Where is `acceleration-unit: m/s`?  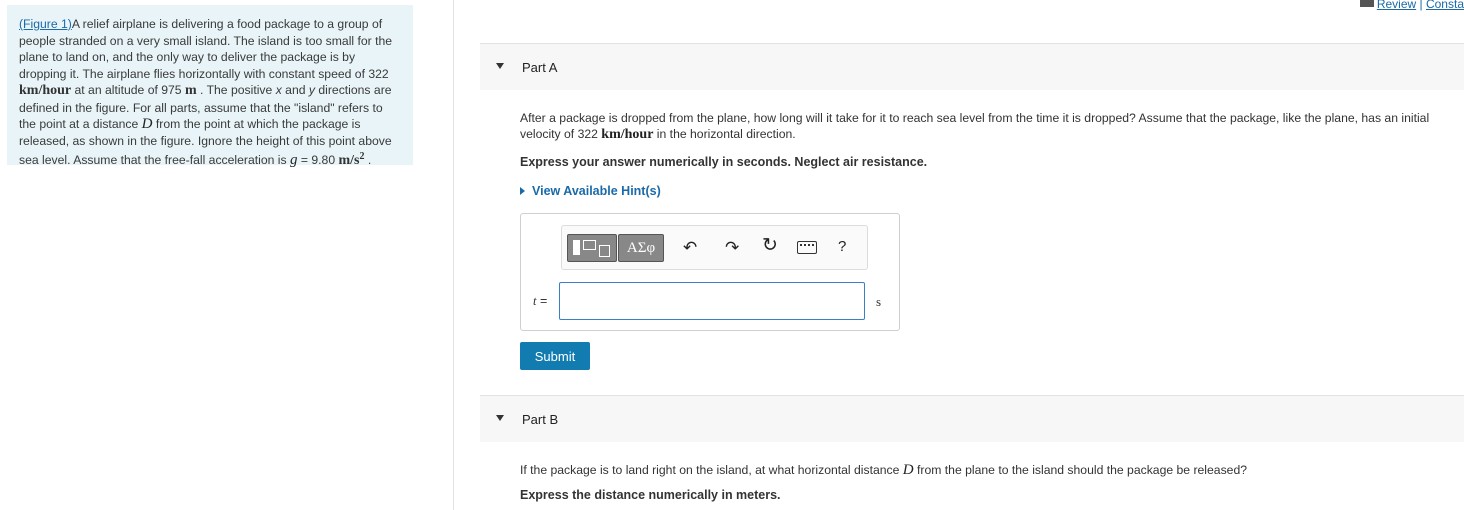 acceleration-unit: m/s is located at coordinates (349, 161).